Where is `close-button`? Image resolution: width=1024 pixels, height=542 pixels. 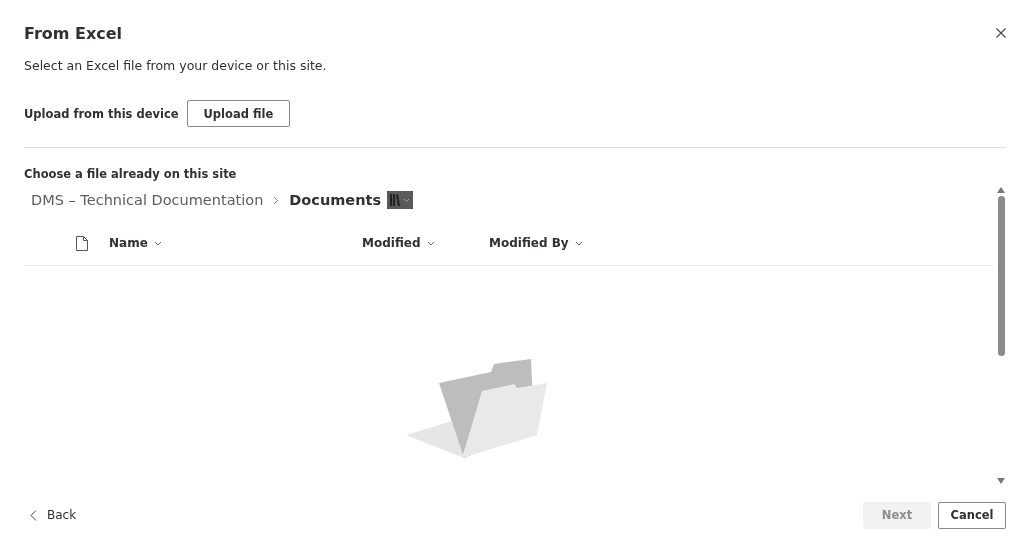
close-button is located at coordinates (1001, 33).